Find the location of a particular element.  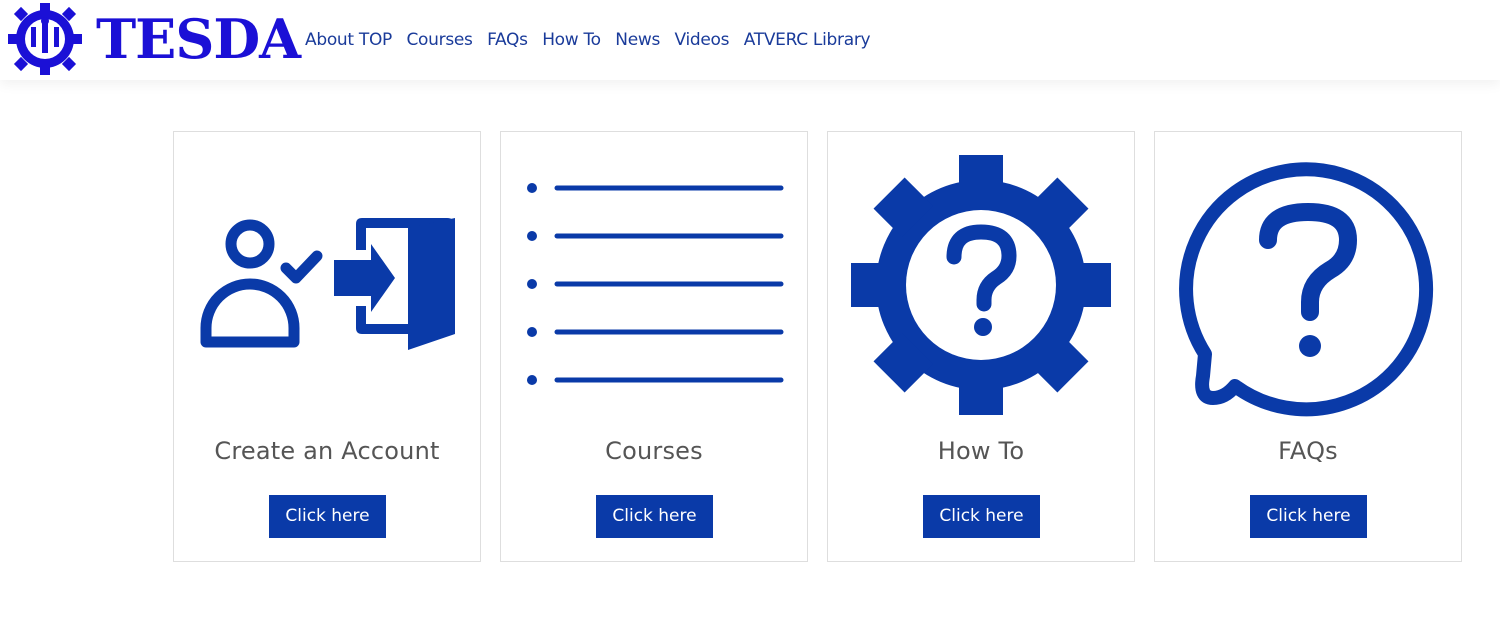

card-how-to: How To Click here is located at coordinates (981, 346).